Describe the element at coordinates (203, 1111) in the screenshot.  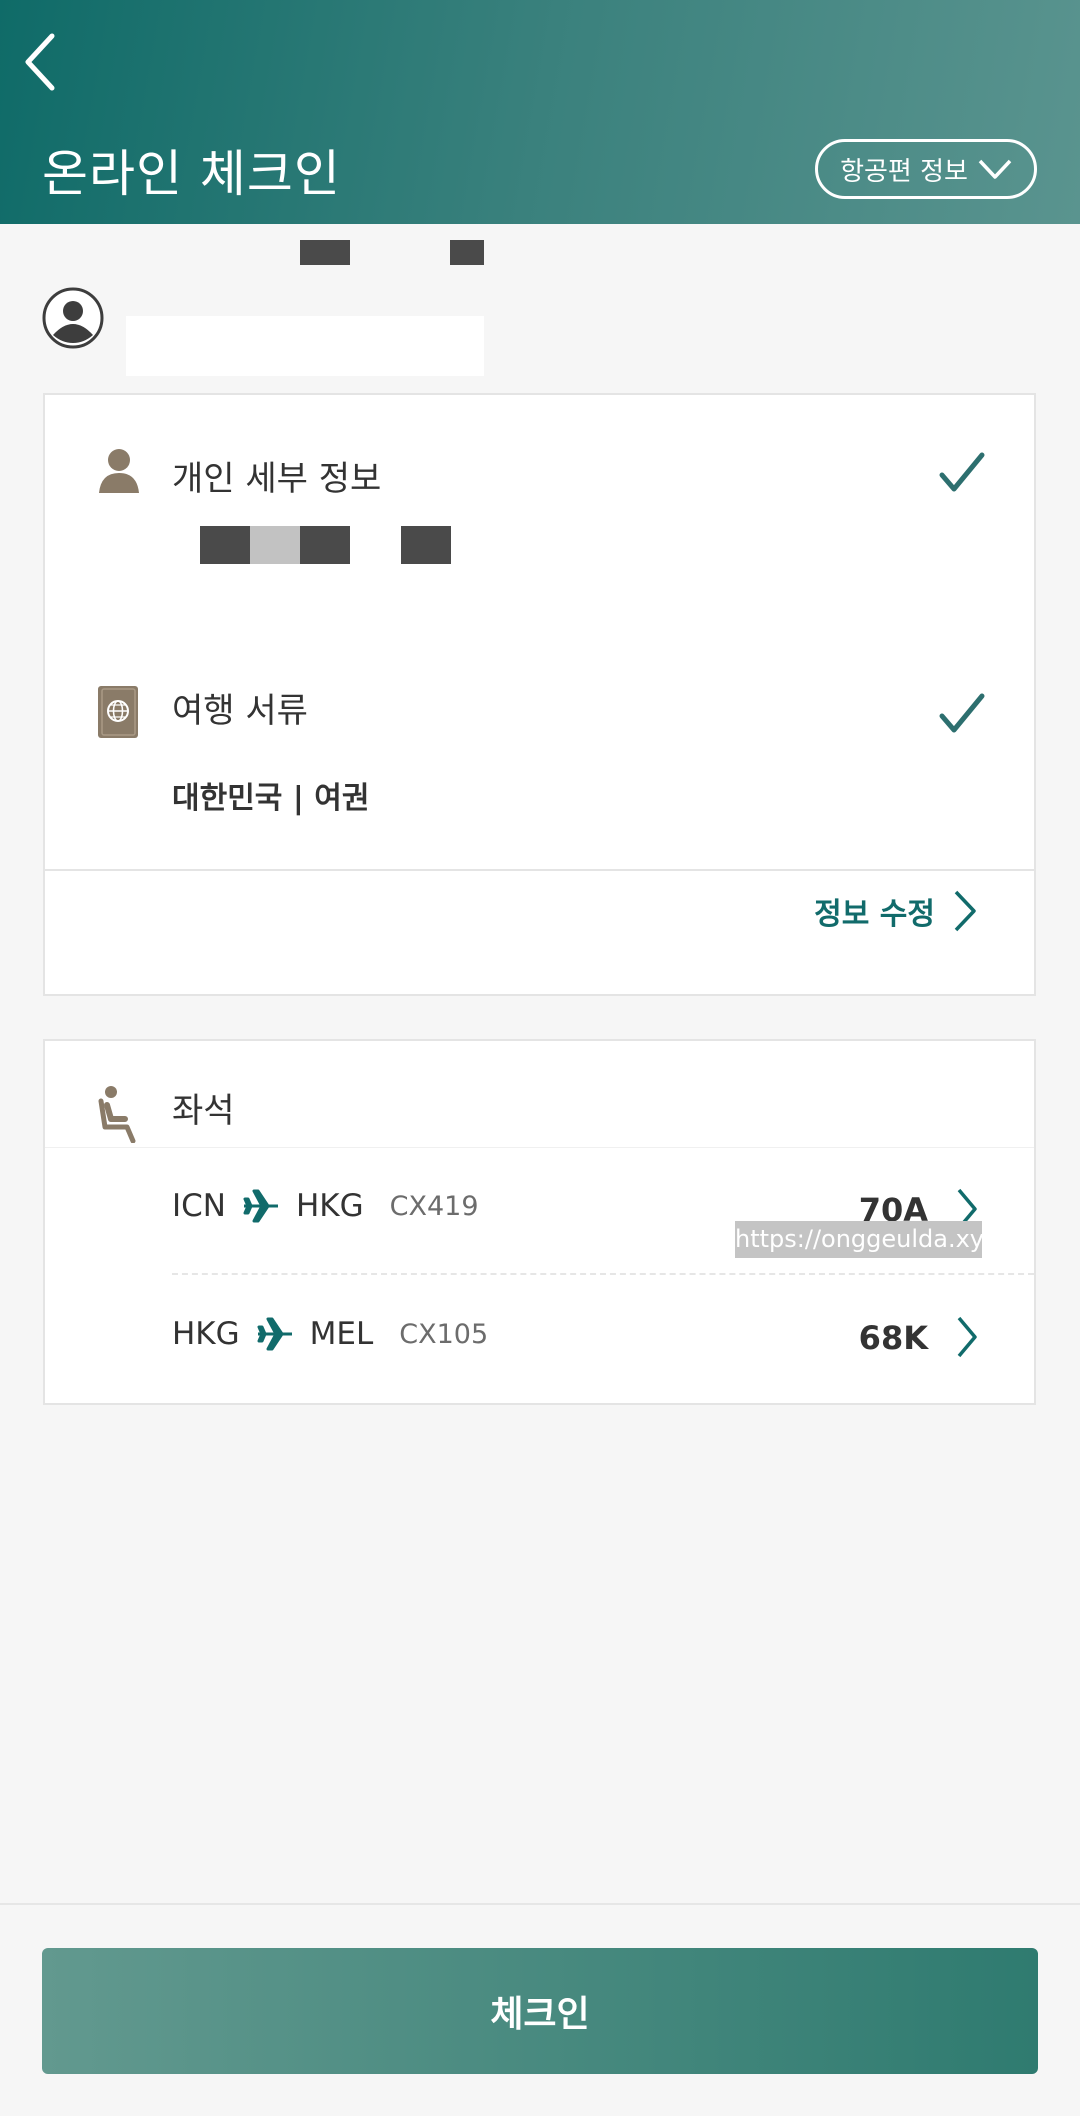
I see `seat-title: 좌석` at that location.